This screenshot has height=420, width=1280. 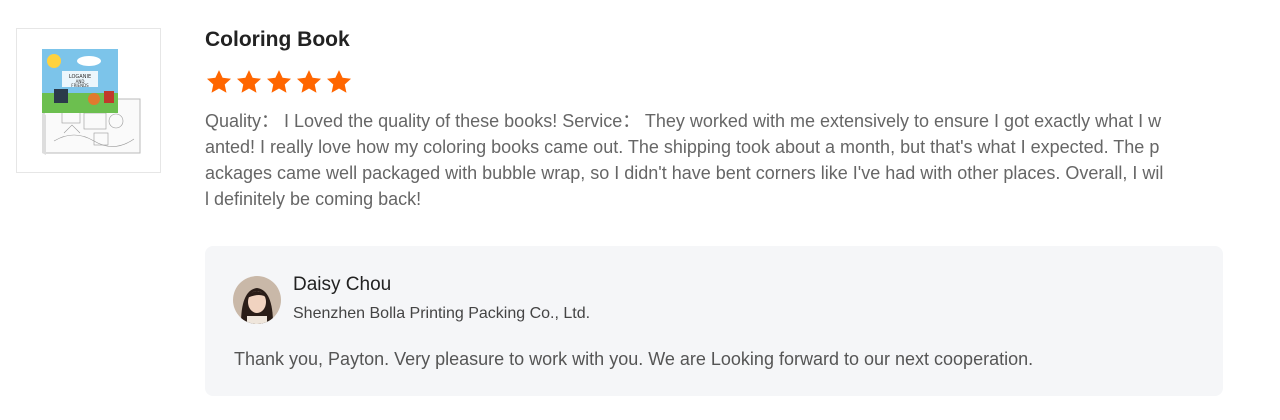 I want to click on reply-author-name: Daisy Chou, so click(x=342, y=284).